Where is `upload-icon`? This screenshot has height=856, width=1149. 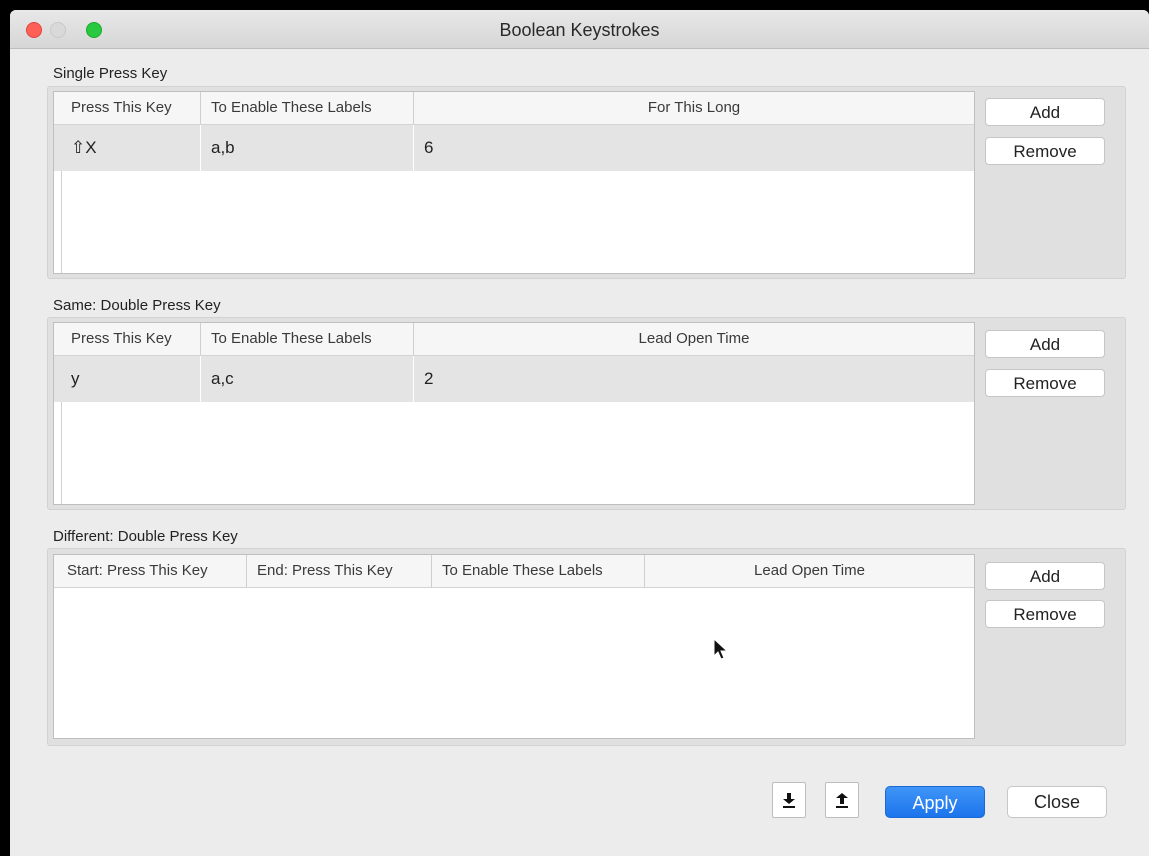
upload-icon is located at coordinates (842, 800).